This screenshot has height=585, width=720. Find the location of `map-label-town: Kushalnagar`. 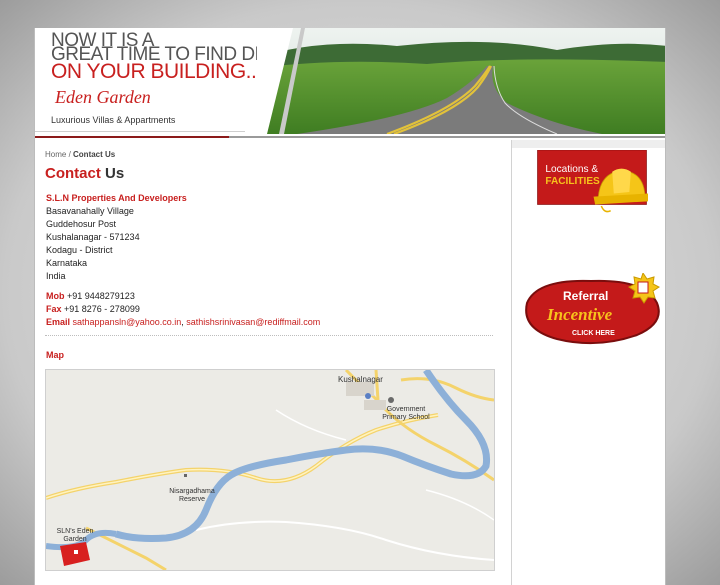

map-label-town: Kushalnagar is located at coordinates (360, 379).